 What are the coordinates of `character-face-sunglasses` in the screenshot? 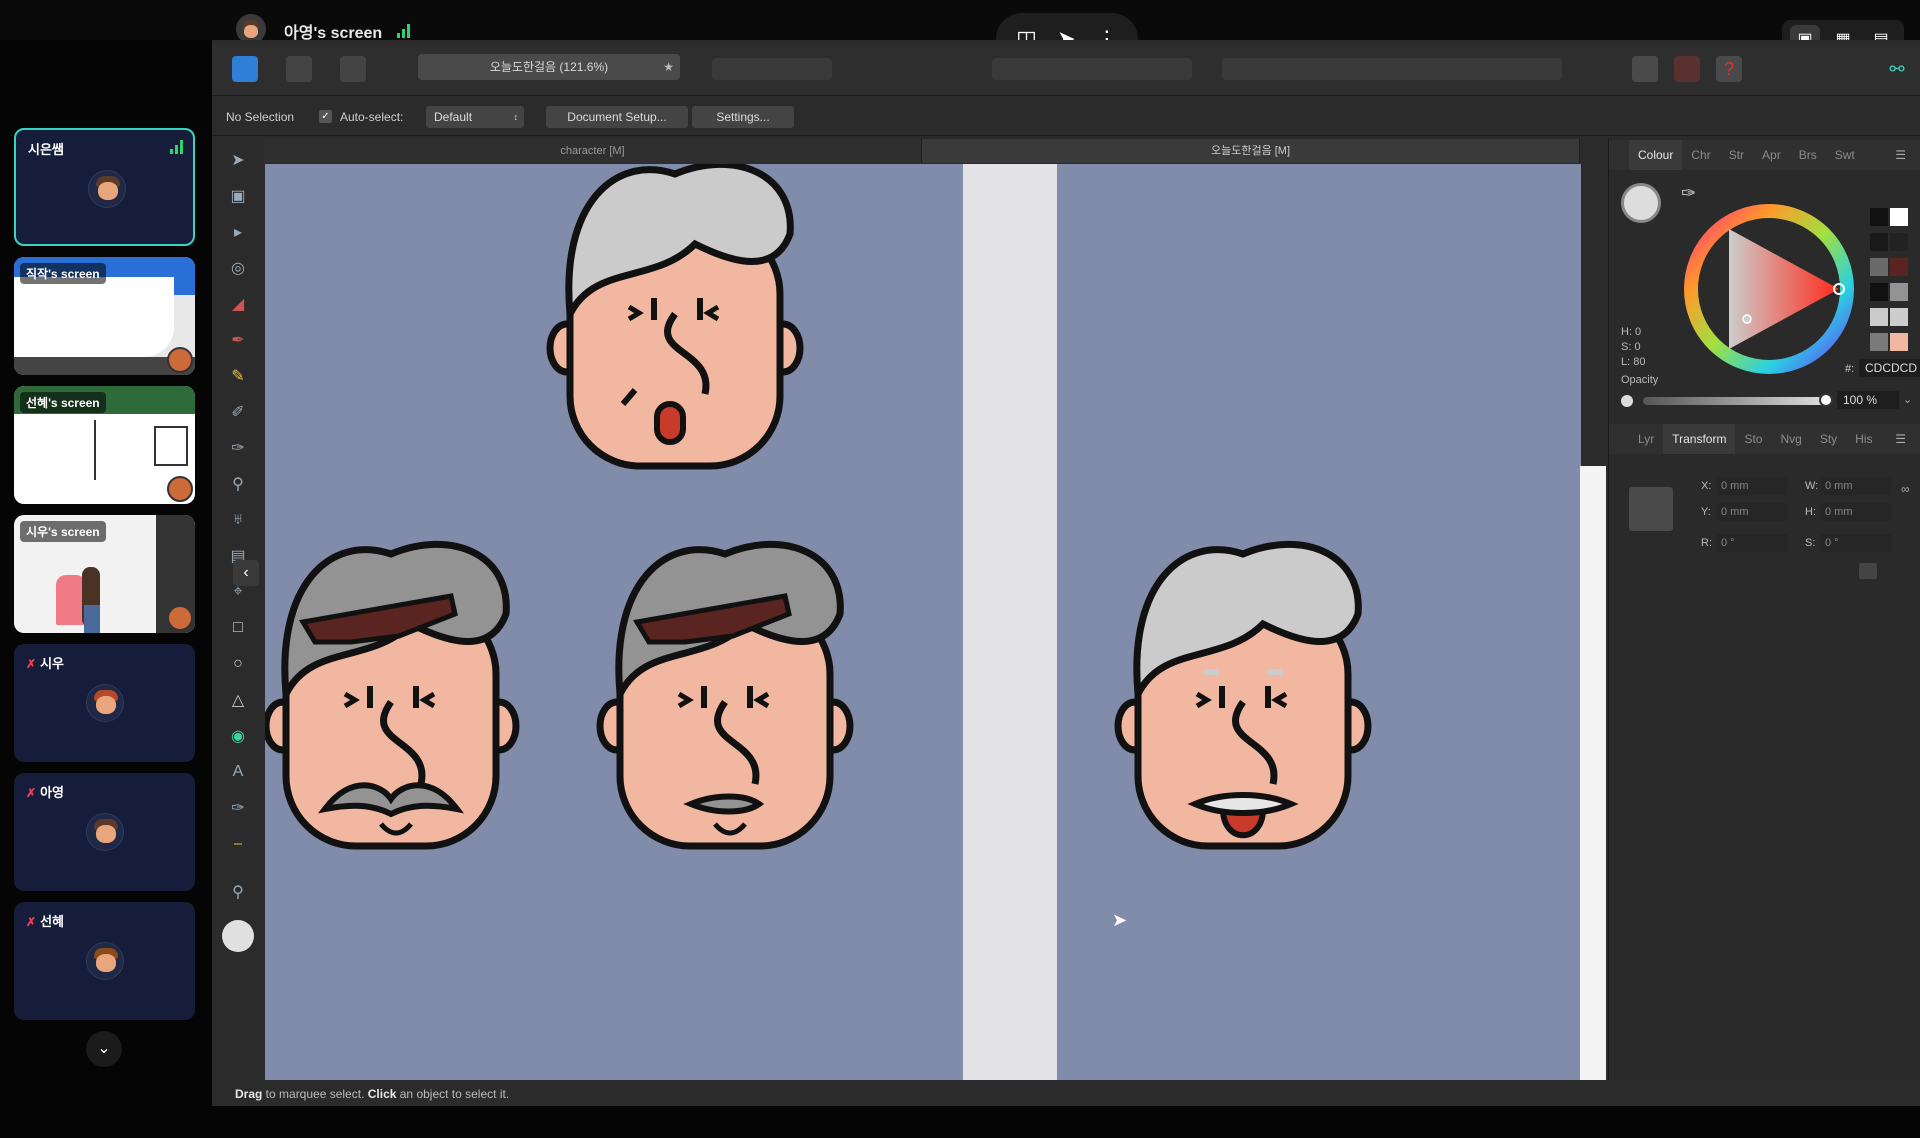 It's located at (725, 695).